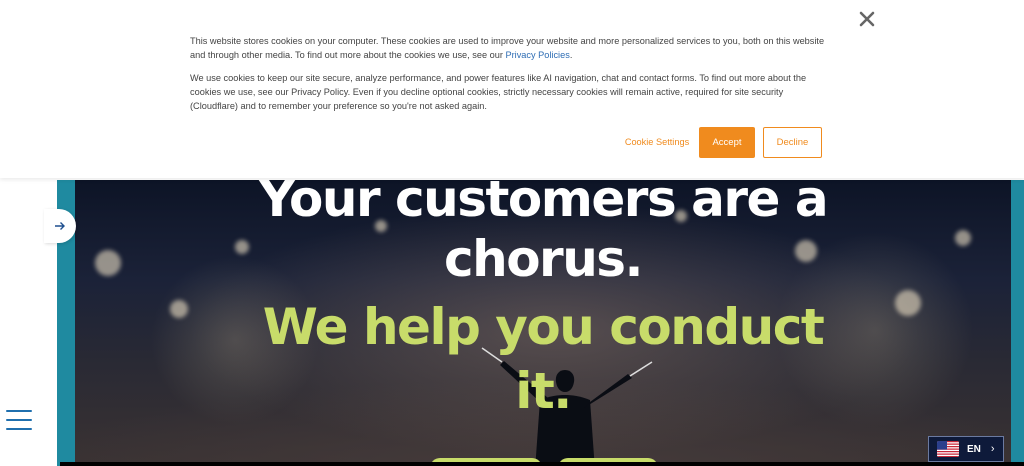 The width and height of the screenshot is (1024, 466). Describe the element at coordinates (60, 226) in the screenshot. I see `arrow-right-icon` at that location.